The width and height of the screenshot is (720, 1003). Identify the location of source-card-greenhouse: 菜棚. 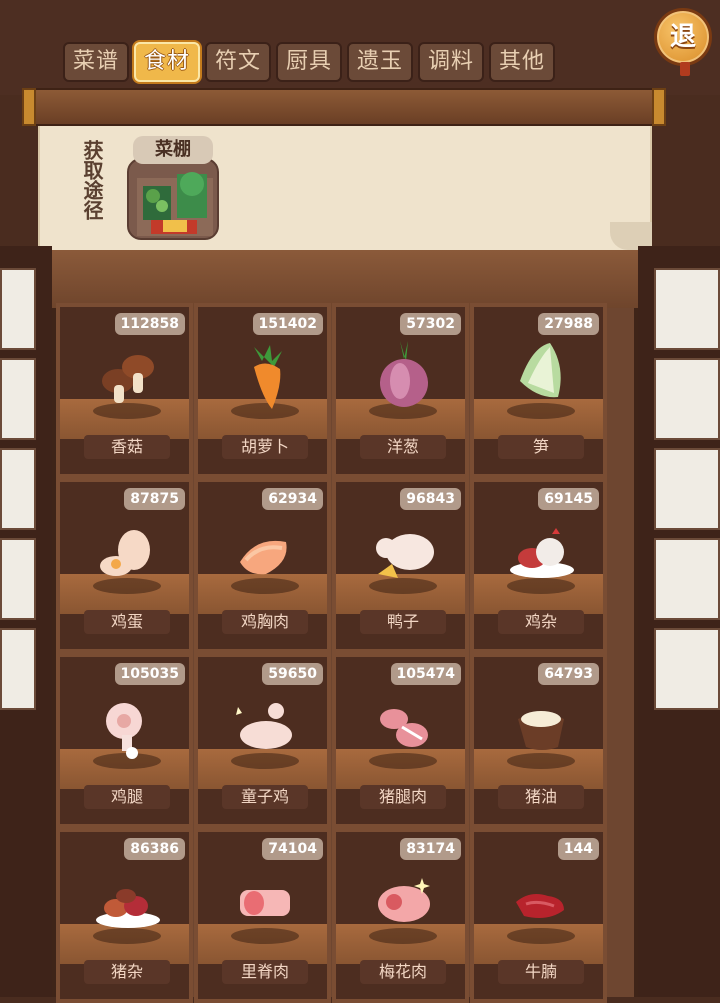
(173, 188).